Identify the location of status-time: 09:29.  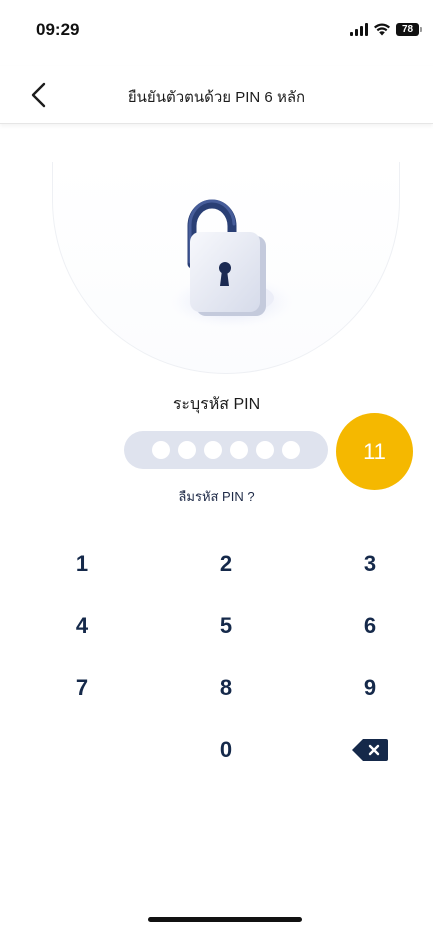
(58, 29).